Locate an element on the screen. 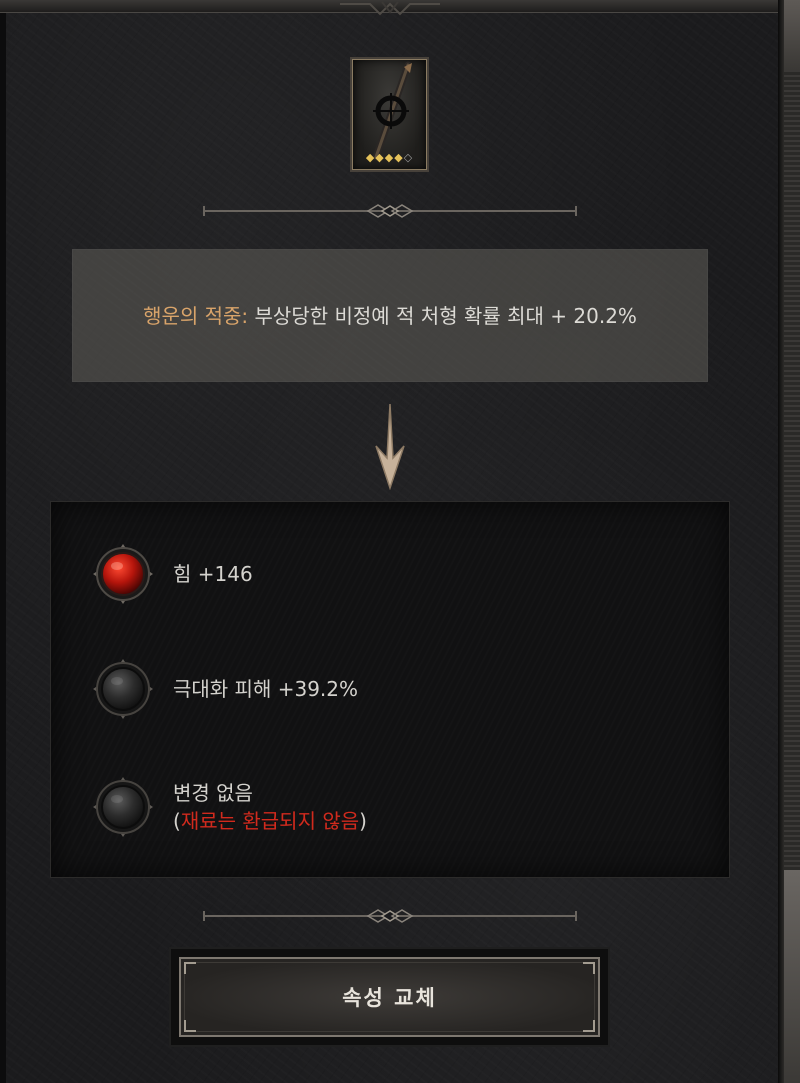 This screenshot has width=800, height=1083. window-right-edge is located at coordinates (789, 541).